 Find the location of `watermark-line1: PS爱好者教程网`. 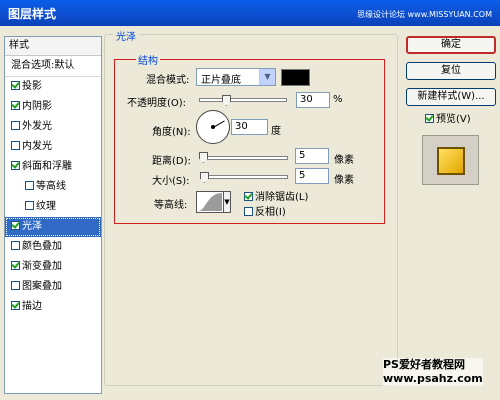

watermark-line1: PS爱好者教程网 is located at coordinates (424, 364).